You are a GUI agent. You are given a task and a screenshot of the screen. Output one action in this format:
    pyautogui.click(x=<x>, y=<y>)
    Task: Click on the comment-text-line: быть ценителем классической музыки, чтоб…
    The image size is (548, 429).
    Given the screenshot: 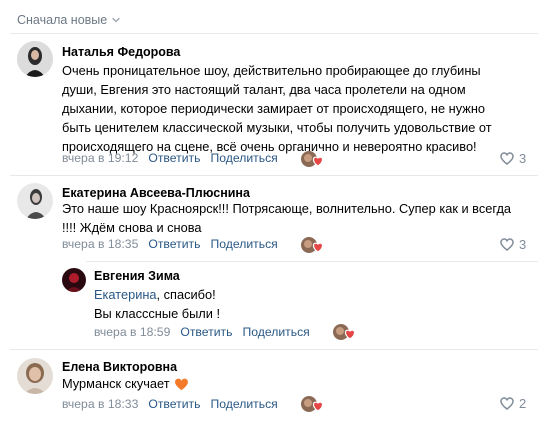 What is the action you would take?
    pyautogui.click(x=277, y=127)
    